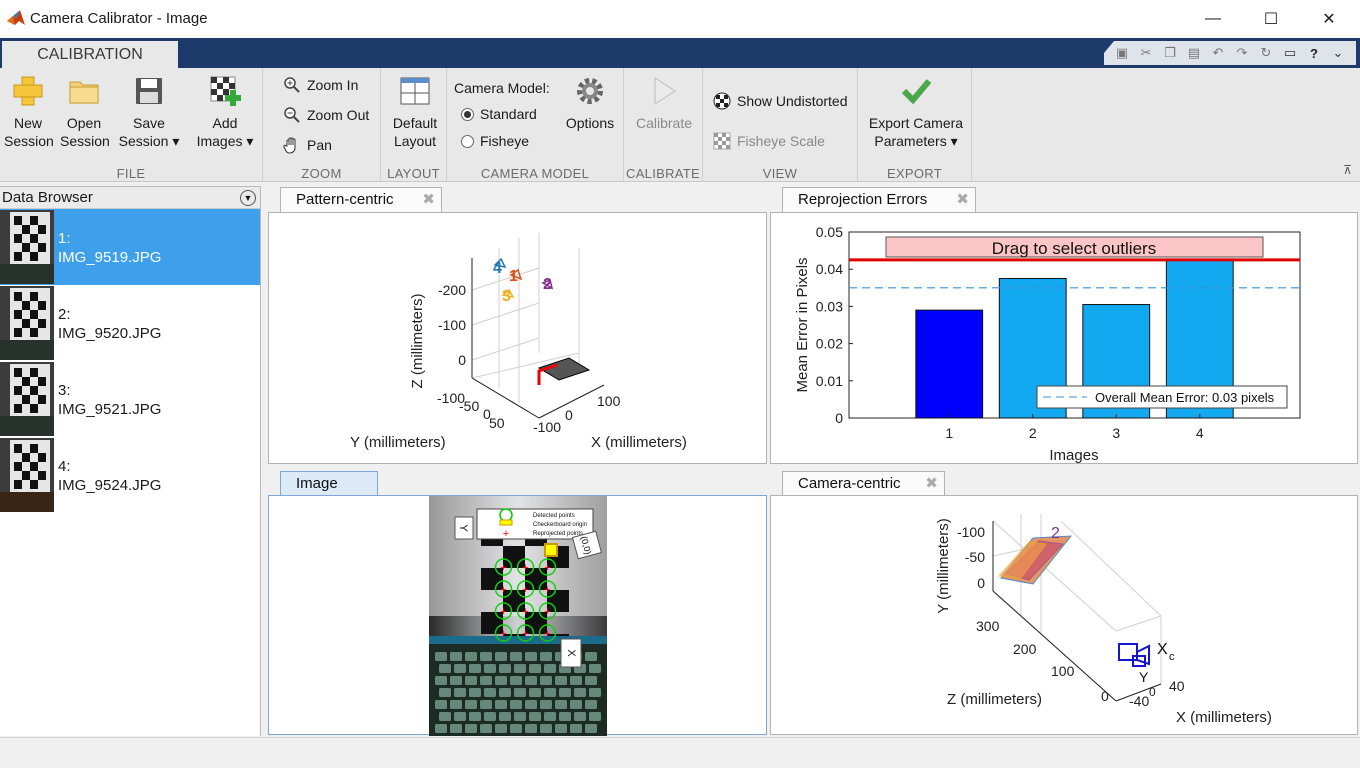 Image resolution: width=1360 pixels, height=768 pixels. I want to click on paste-icon: ▤, so click(1194, 53).